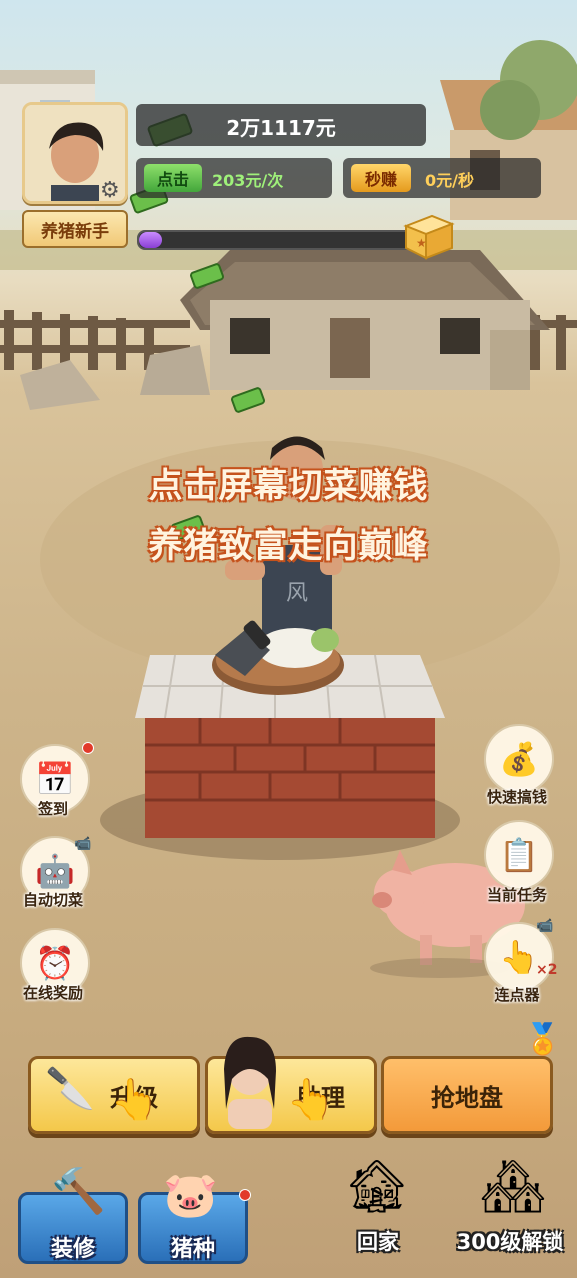 This screenshot has height=1278, width=577. What do you see at coordinates (192, 1249) in the screenshot?
I see `pig-breed-label: 猪种` at bounding box center [192, 1249].